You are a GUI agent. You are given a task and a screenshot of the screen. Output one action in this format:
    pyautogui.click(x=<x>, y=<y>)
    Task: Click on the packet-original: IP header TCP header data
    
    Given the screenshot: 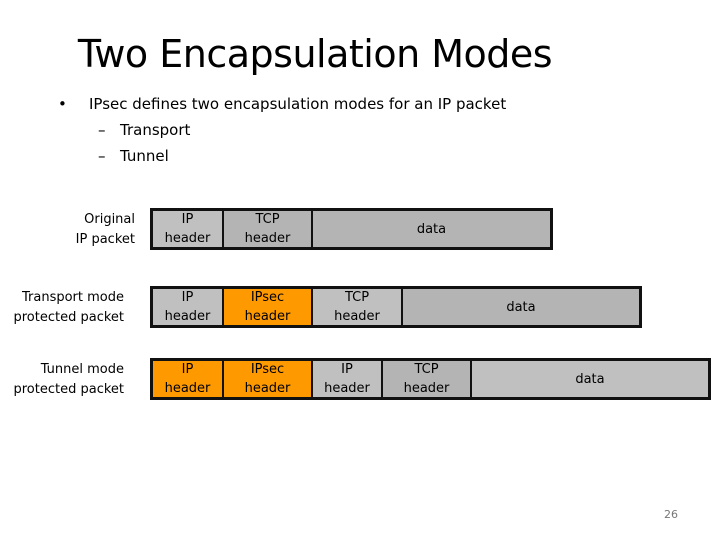 What is the action you would take?
    pyautogui.click(x=351, y=229)
    